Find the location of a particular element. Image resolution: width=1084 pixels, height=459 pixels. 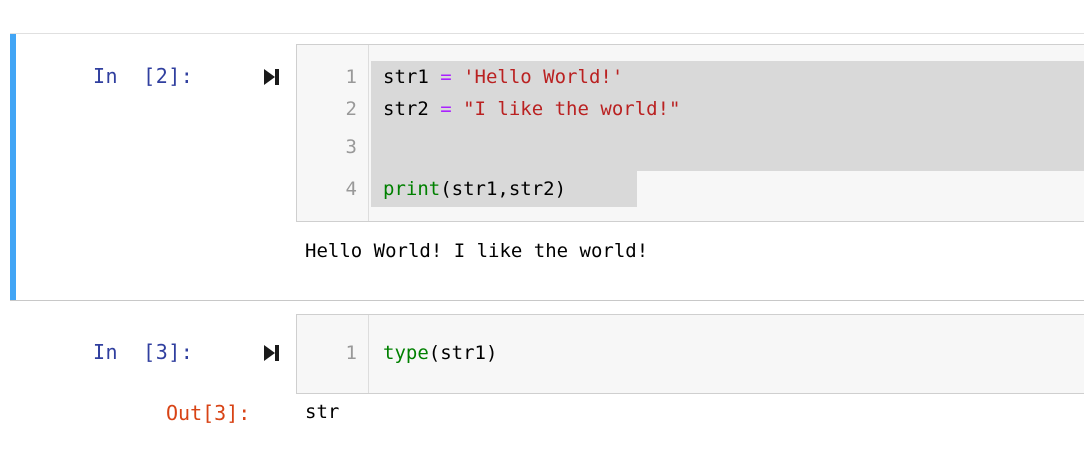

code-token: print is located at coordinates (412, 189).